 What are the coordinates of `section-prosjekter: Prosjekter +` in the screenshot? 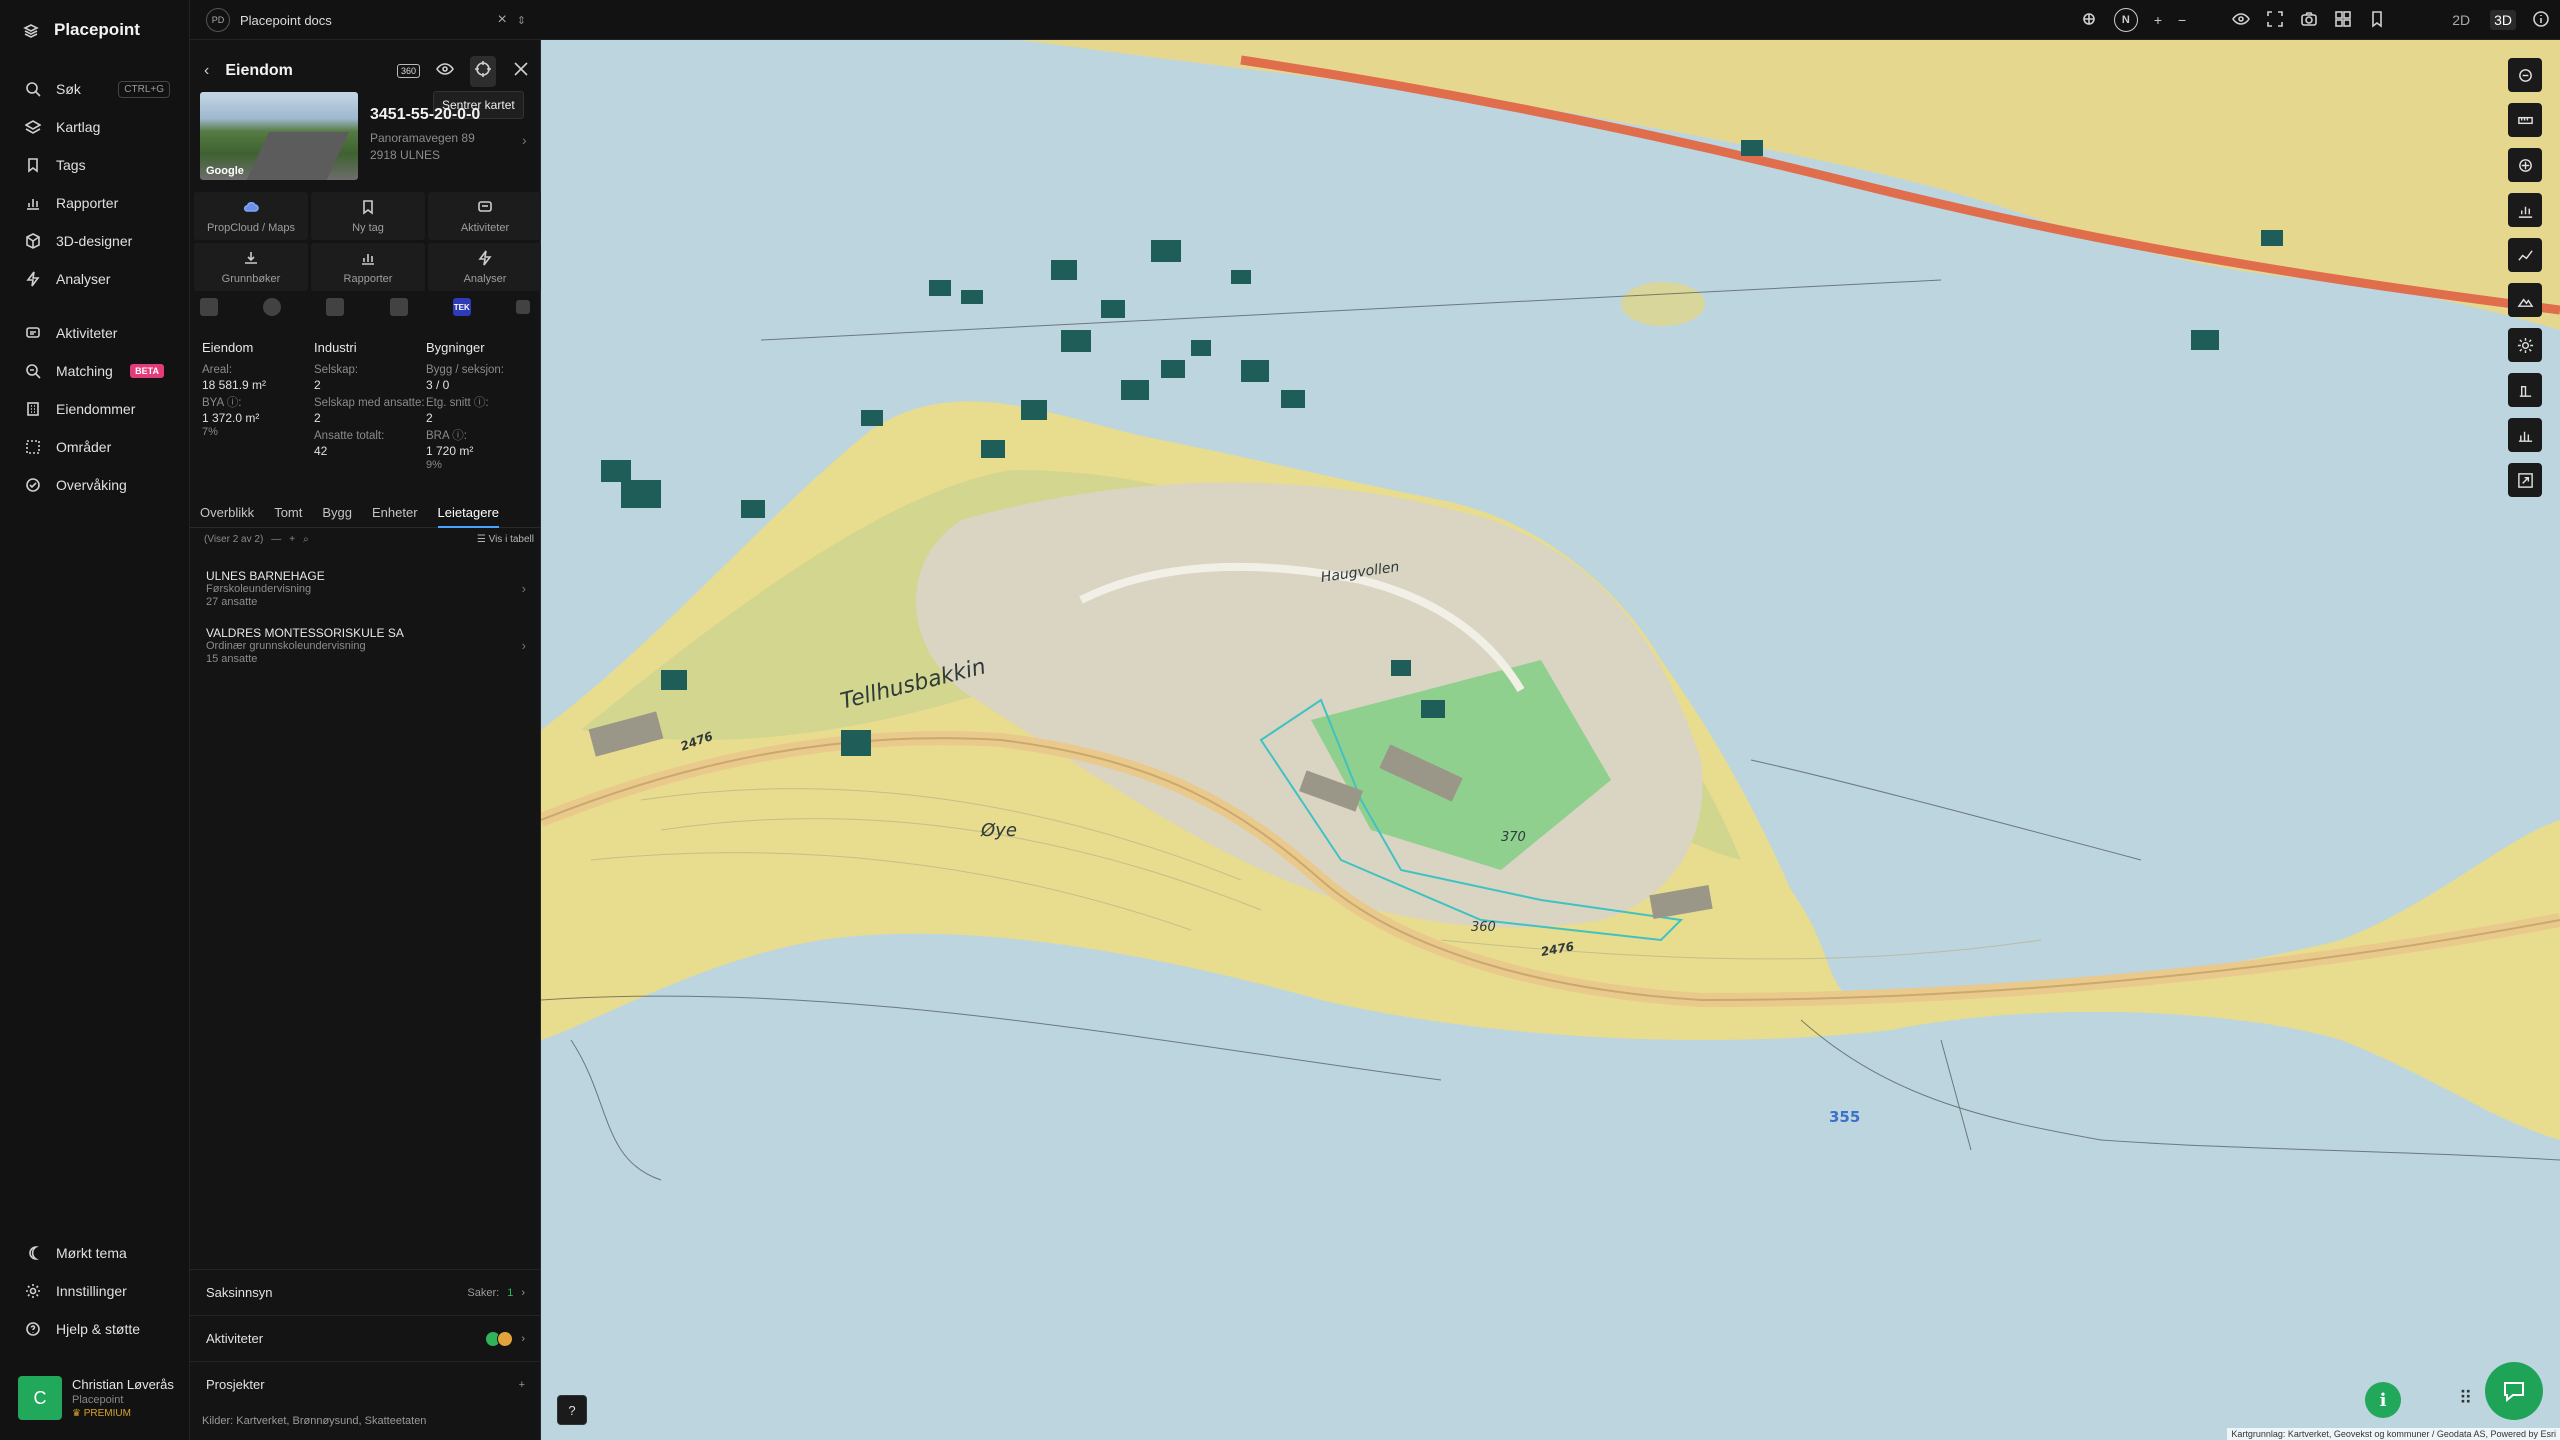 It's located at (365, 1384).